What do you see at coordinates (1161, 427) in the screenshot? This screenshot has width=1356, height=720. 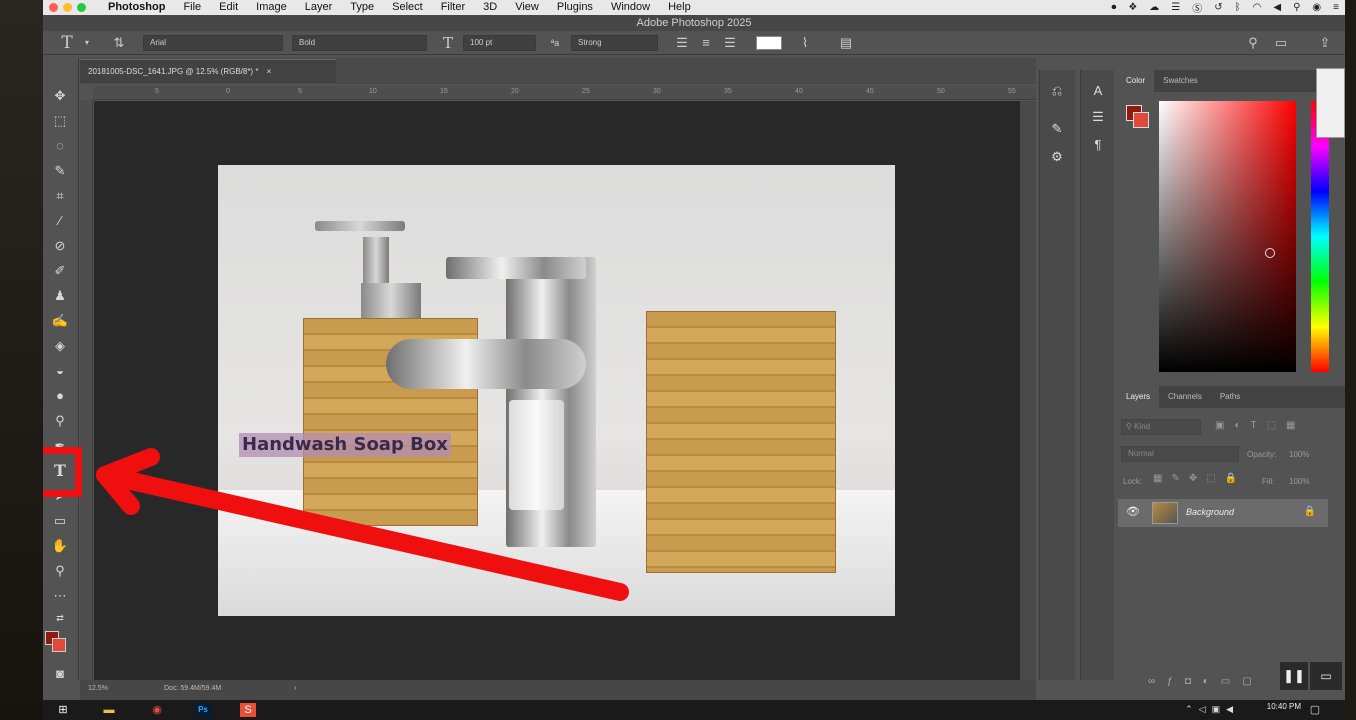 I see `layer-filter-kind: ⚲ Kind` at bounding box center [1161, 427].